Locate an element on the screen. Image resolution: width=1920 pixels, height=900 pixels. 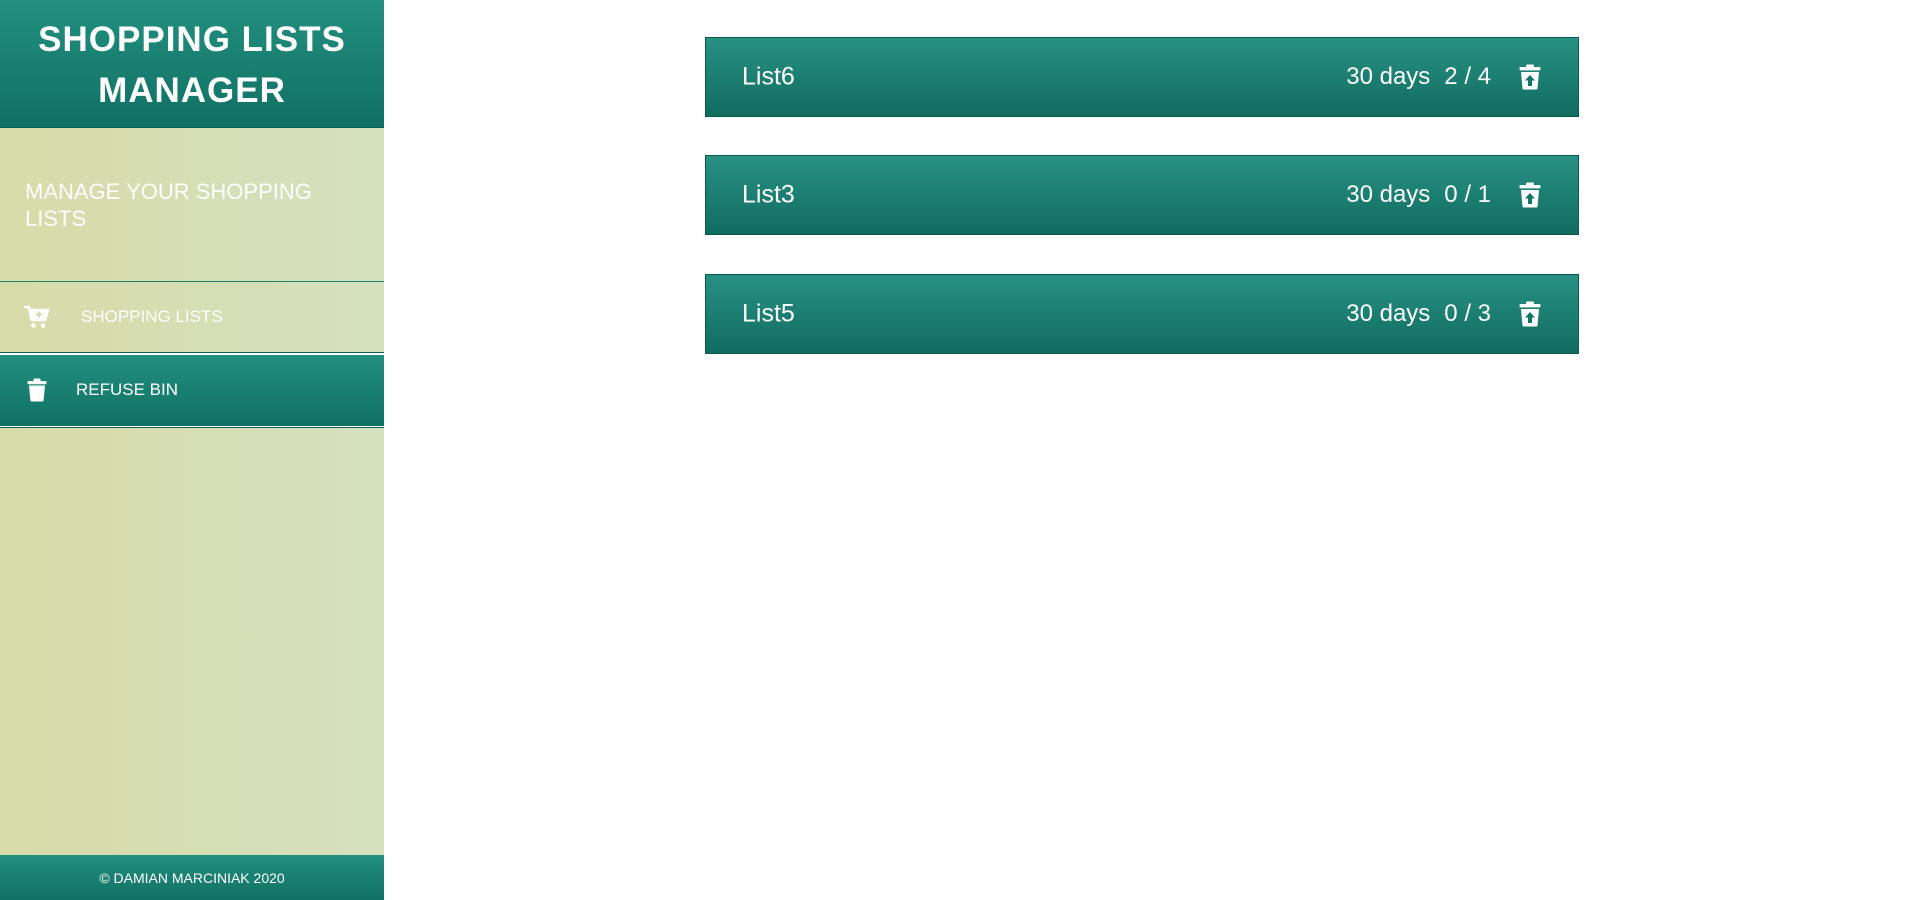
footer: © DAMIAN MARCINIAK 2020 is located at coordinates (192, 877).